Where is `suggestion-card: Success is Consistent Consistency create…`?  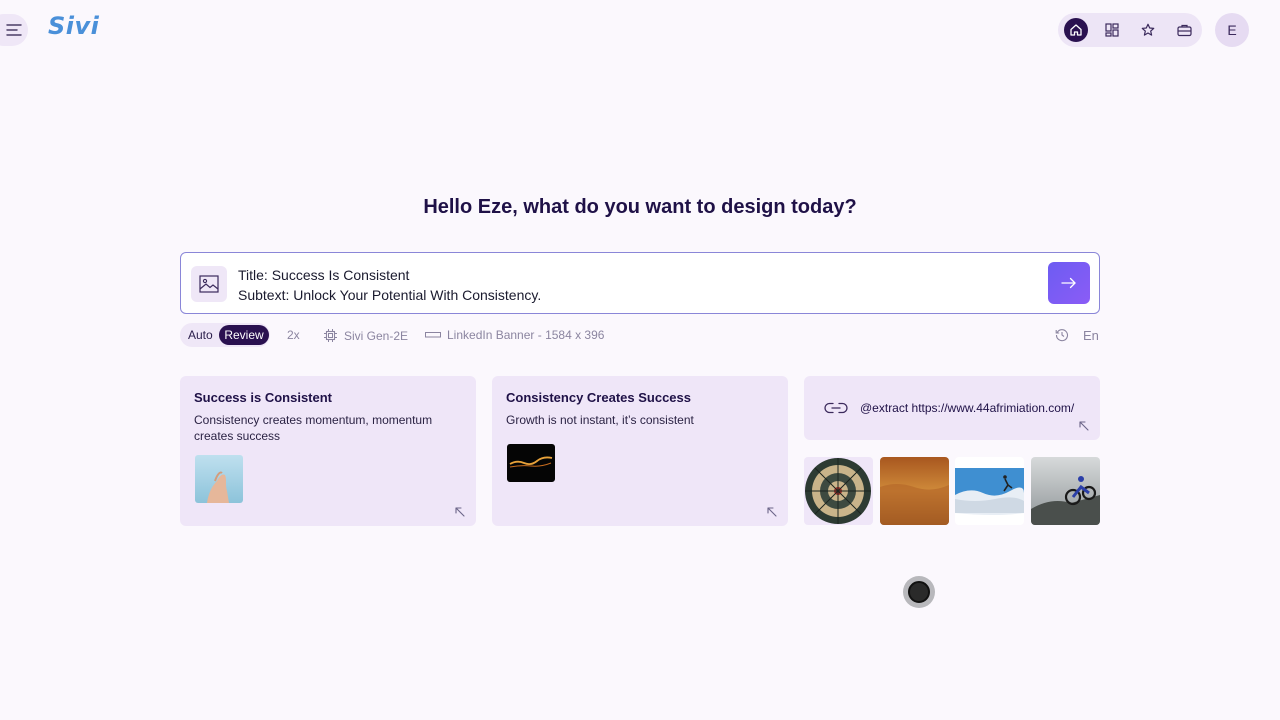
suggestion-card: Success is Consistent Consistency create… is located at coordinates (328, 451).